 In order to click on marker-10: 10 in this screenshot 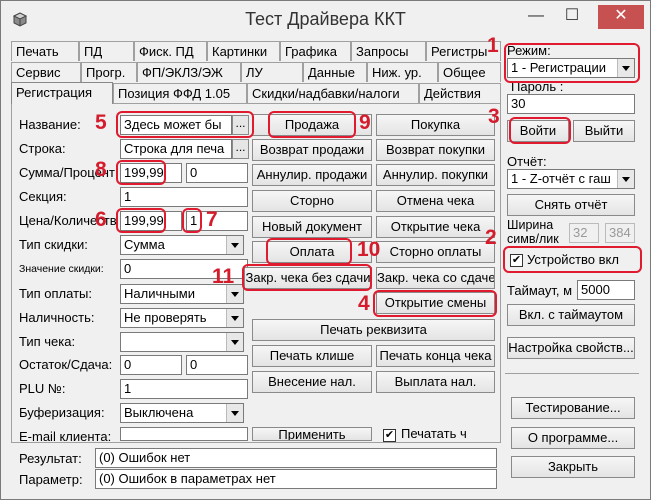, I will do `click(369, 249)`.